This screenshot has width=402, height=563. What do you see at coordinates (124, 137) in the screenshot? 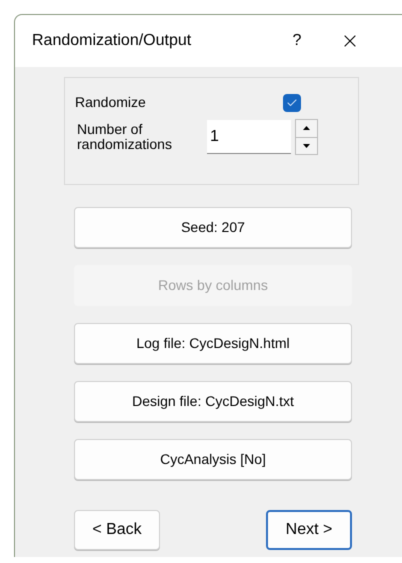
I see `randomizations-label: Number of randomizations` at bounding box center [124, 137].